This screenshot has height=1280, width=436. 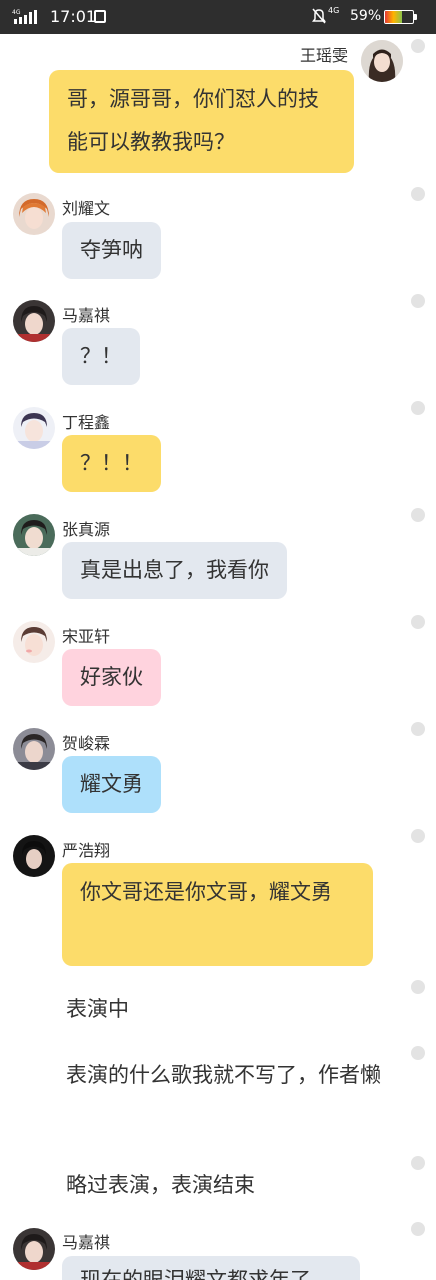 What do you see at coordinates (101, 356) in the screenshot?
I see `message-bubble: ？！` at bounding box center [101, 356].